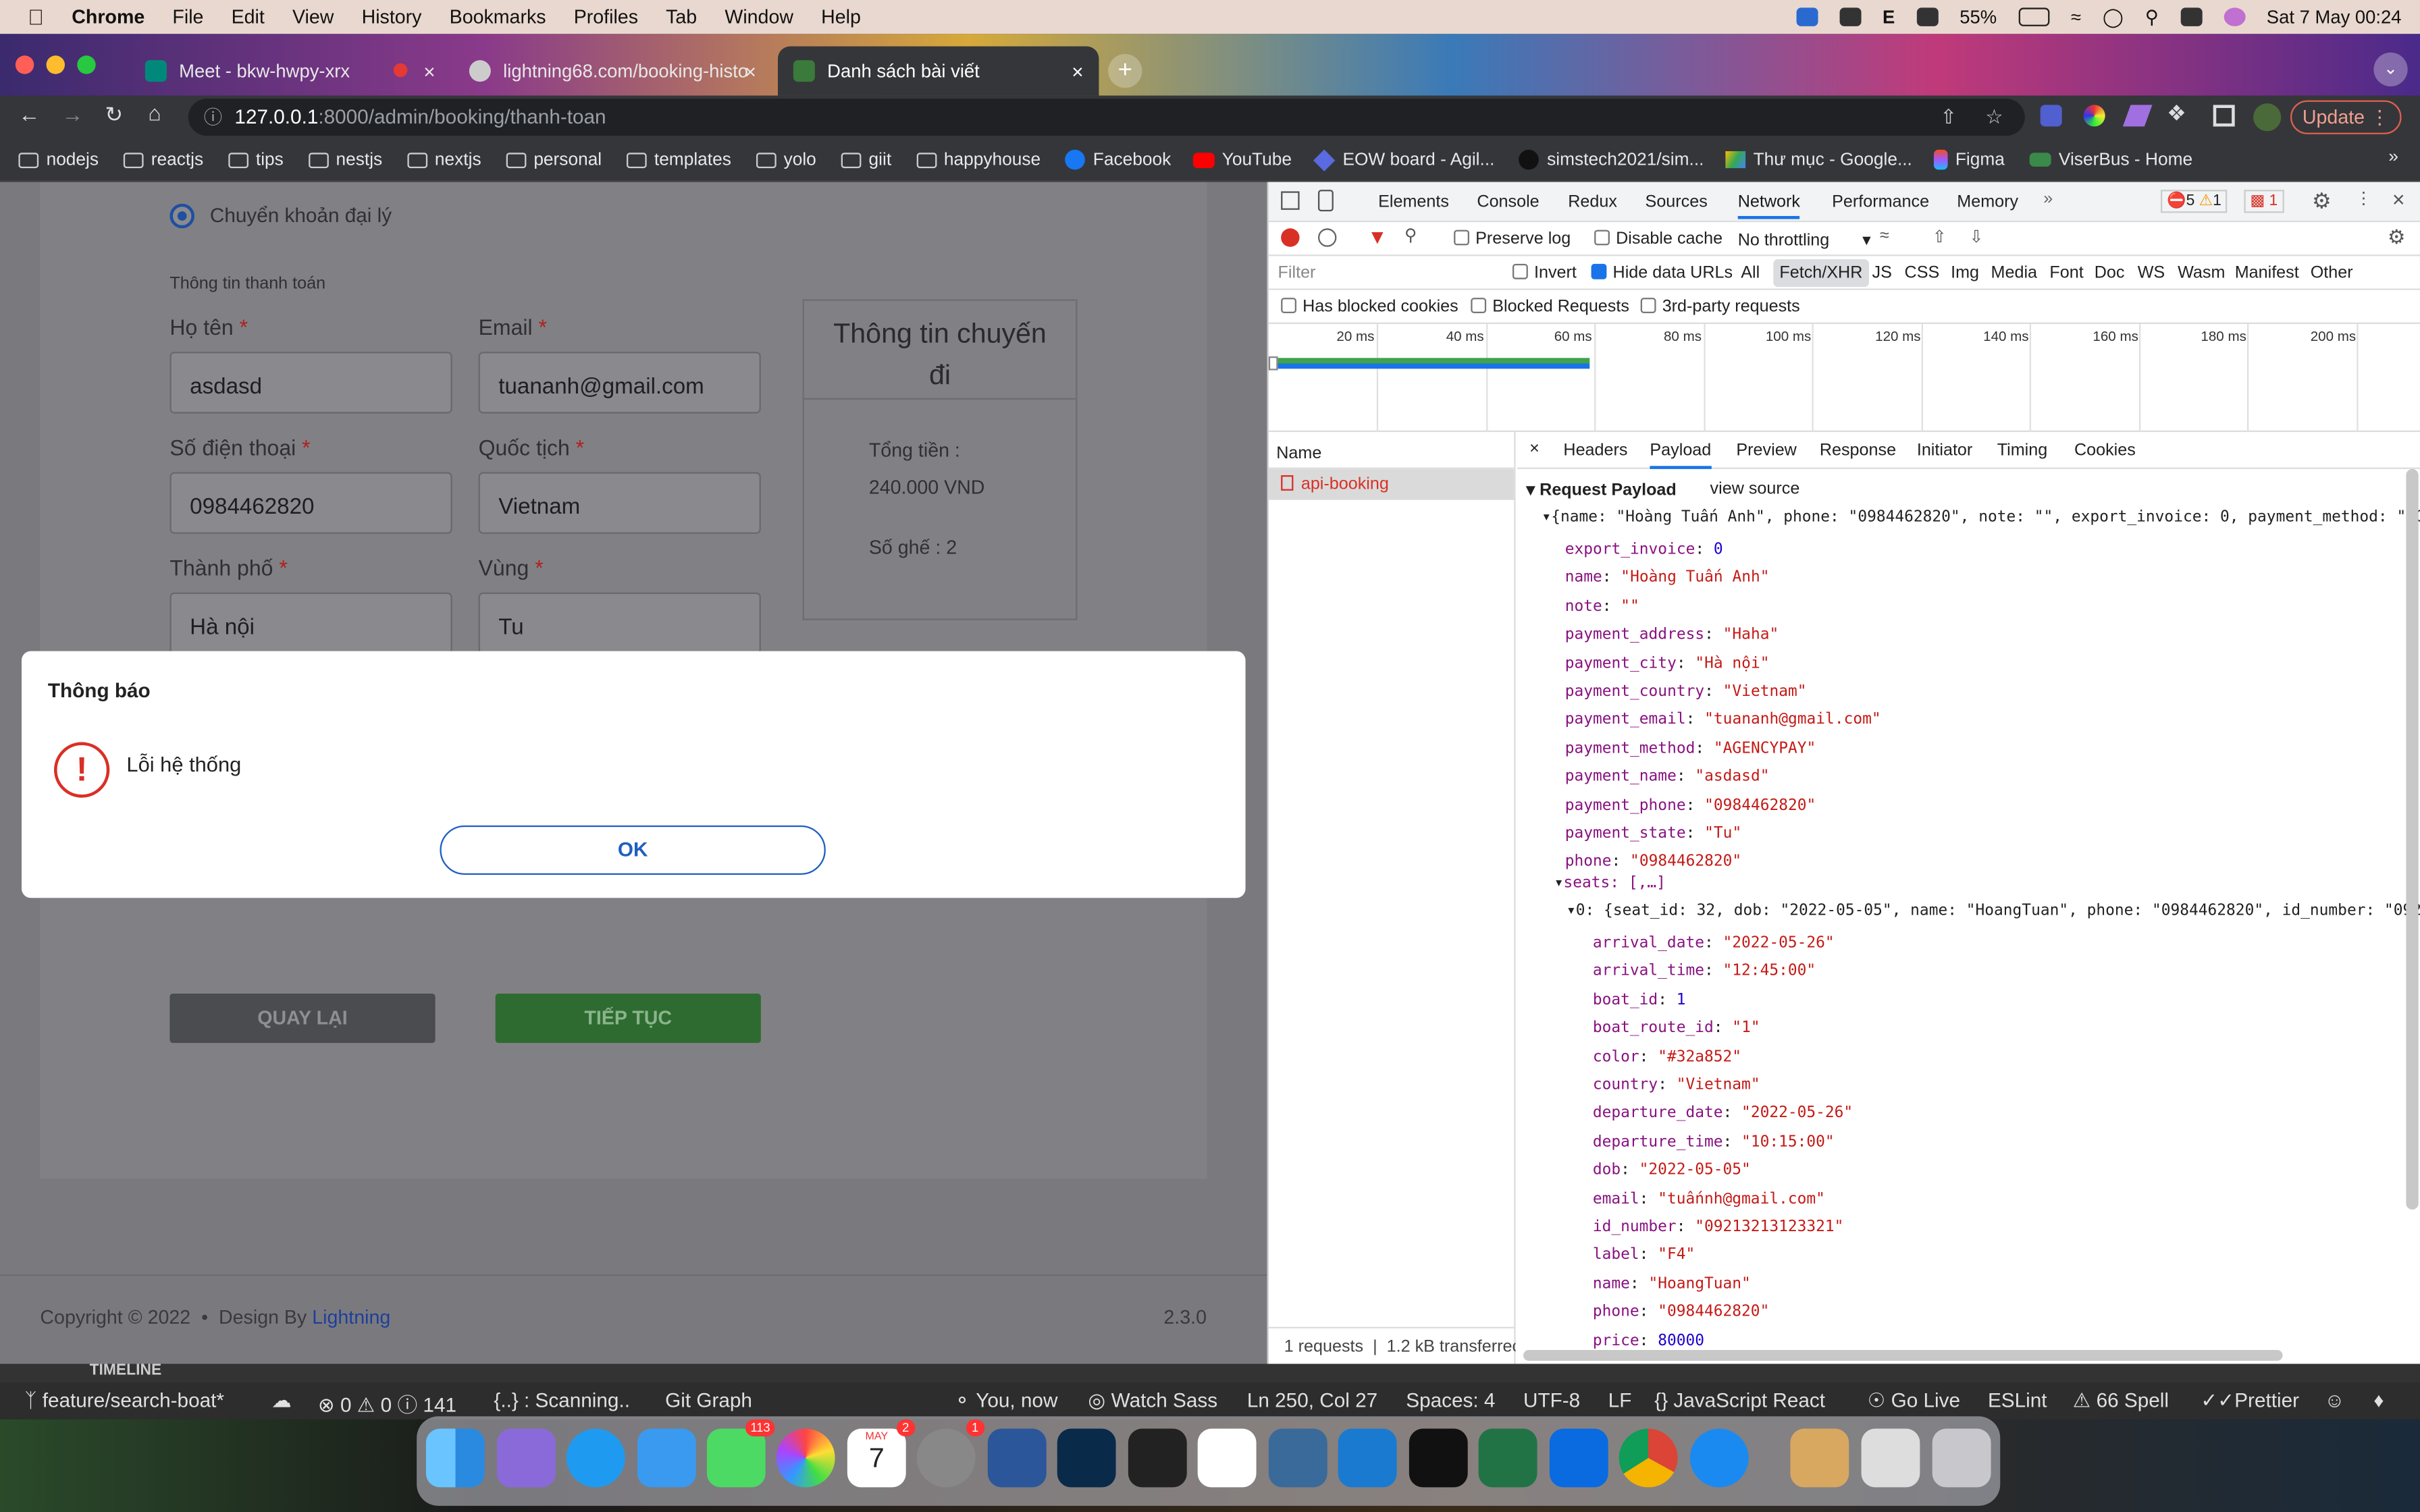 This screenshot has width=2420, height=1512. What do you see at coordinates (248, 17) in the screenshot?
I see `menu-edit: Edit` at bounding box center [248, 17].